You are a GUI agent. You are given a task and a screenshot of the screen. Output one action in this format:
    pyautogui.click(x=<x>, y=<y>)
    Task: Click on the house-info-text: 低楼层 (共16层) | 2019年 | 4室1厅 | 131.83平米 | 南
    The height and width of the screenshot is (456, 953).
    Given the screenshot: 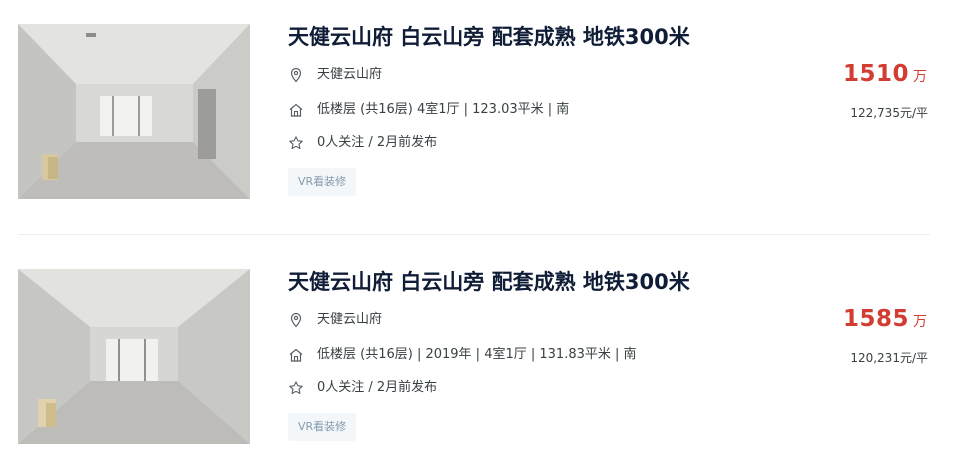 What is the action you would take?
    pyautogui.click(x=477, y=354)
    